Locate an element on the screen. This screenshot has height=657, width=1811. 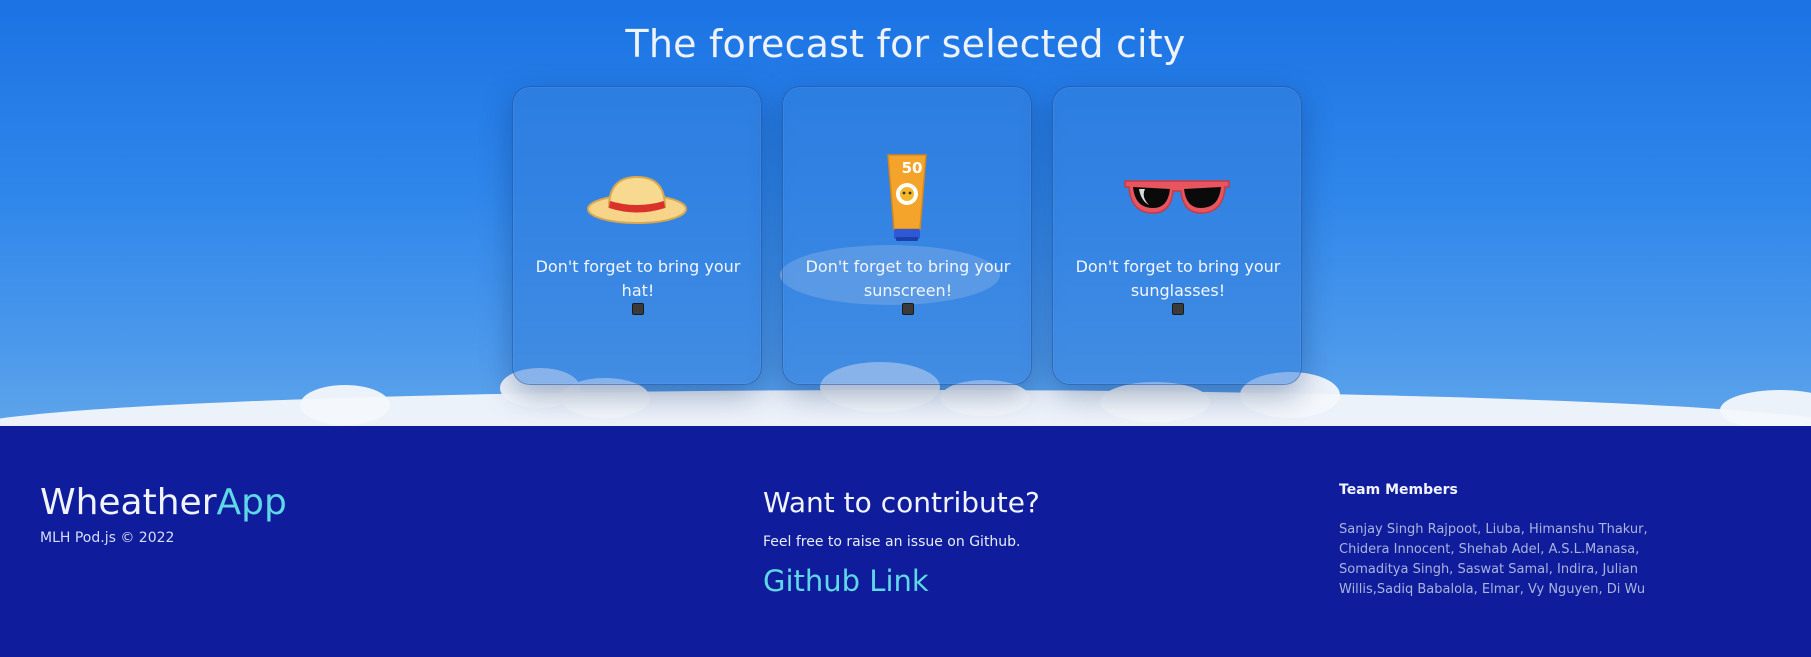
github-link: Github Link is located at coordinates (846, 581).